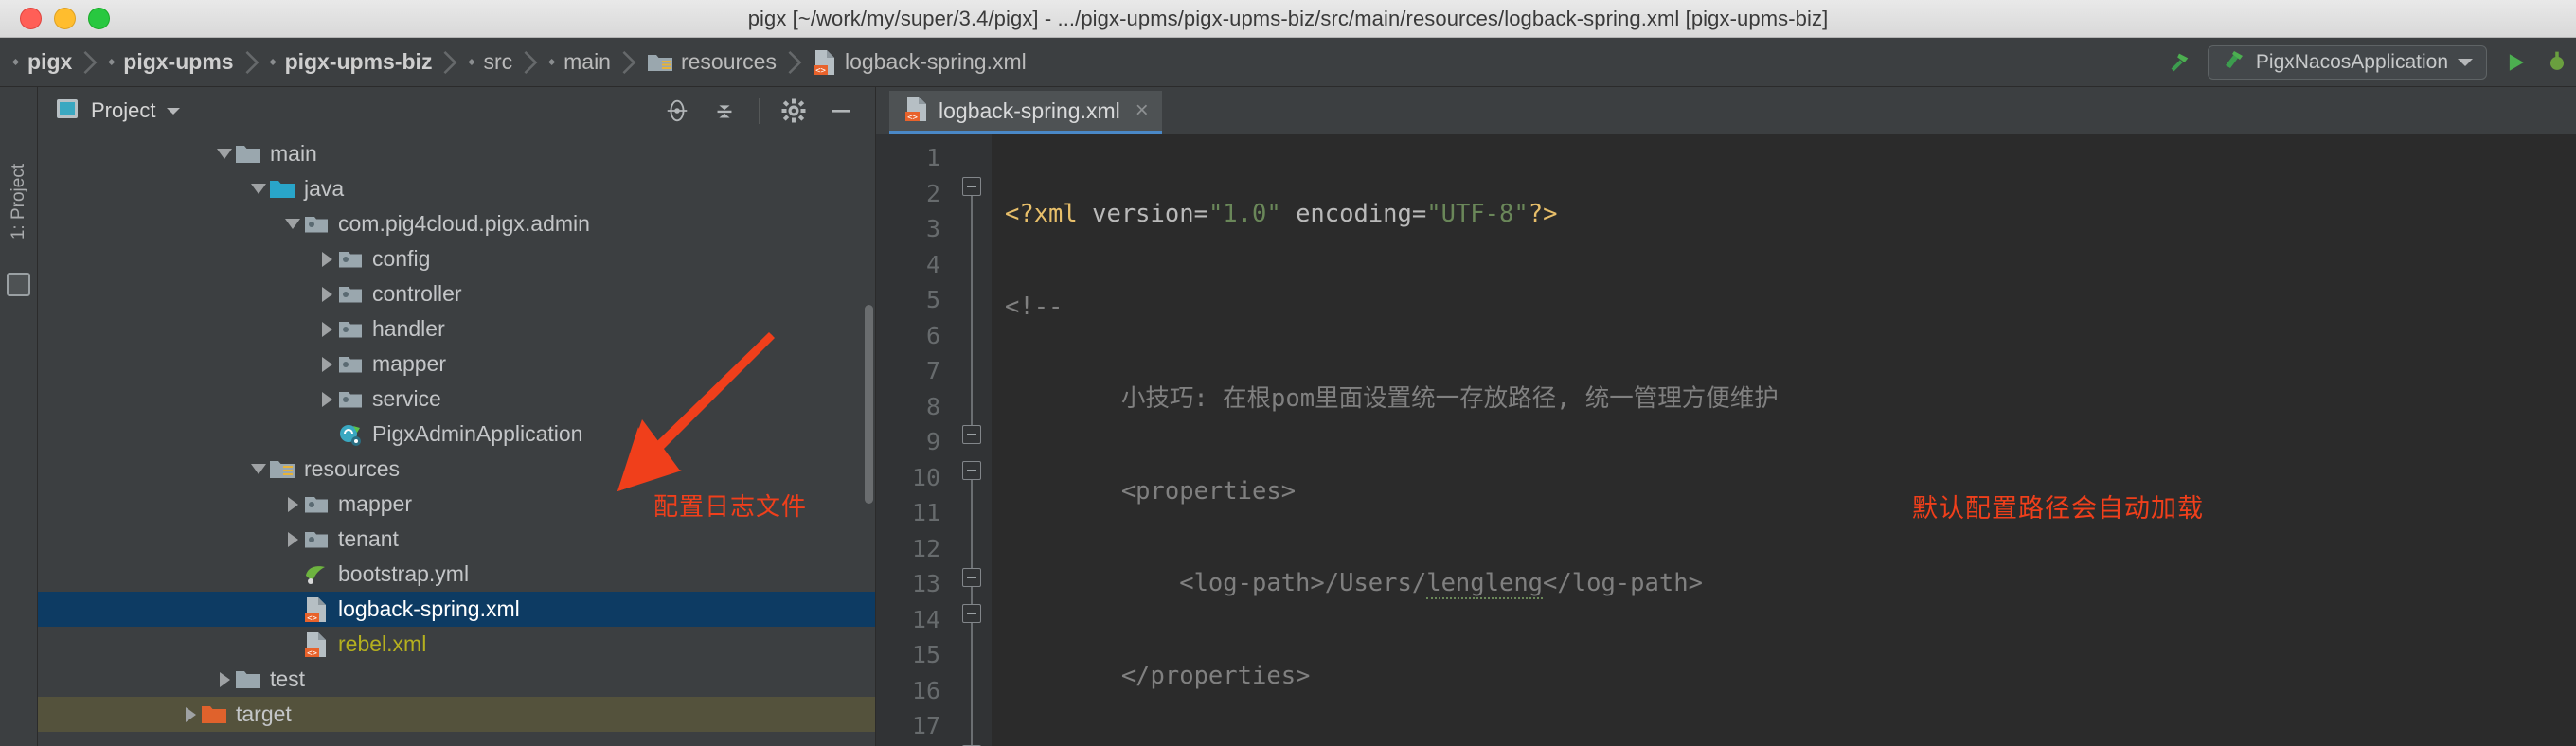  I want to click on tree-node-bootstrap-yml: bootstrap.yml, so click(456, 574).